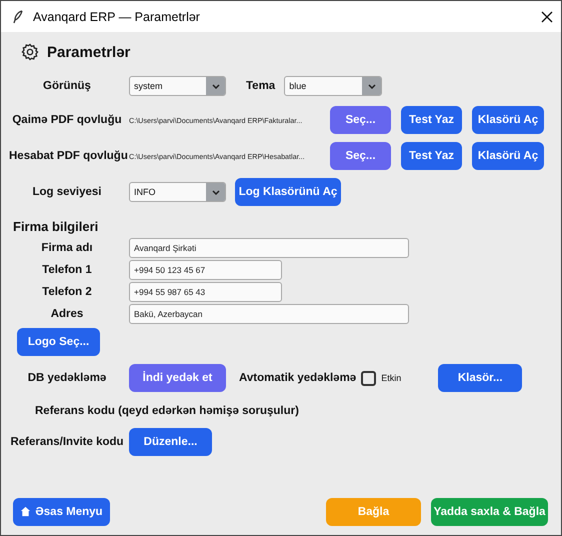 The height and width of the screenshot is (536, 562). Describe the element at coordinates (67, 270) in the screenshot. I see `field-label: Telefon 1` at that location.